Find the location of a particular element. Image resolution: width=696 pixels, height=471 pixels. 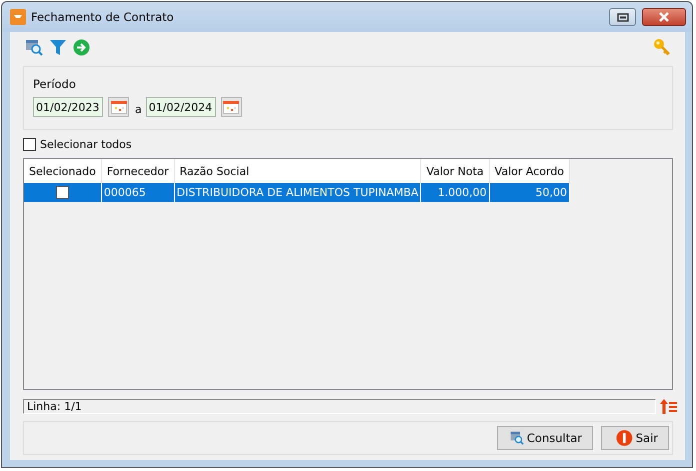

key-icon is located at coordinates (662, 47).